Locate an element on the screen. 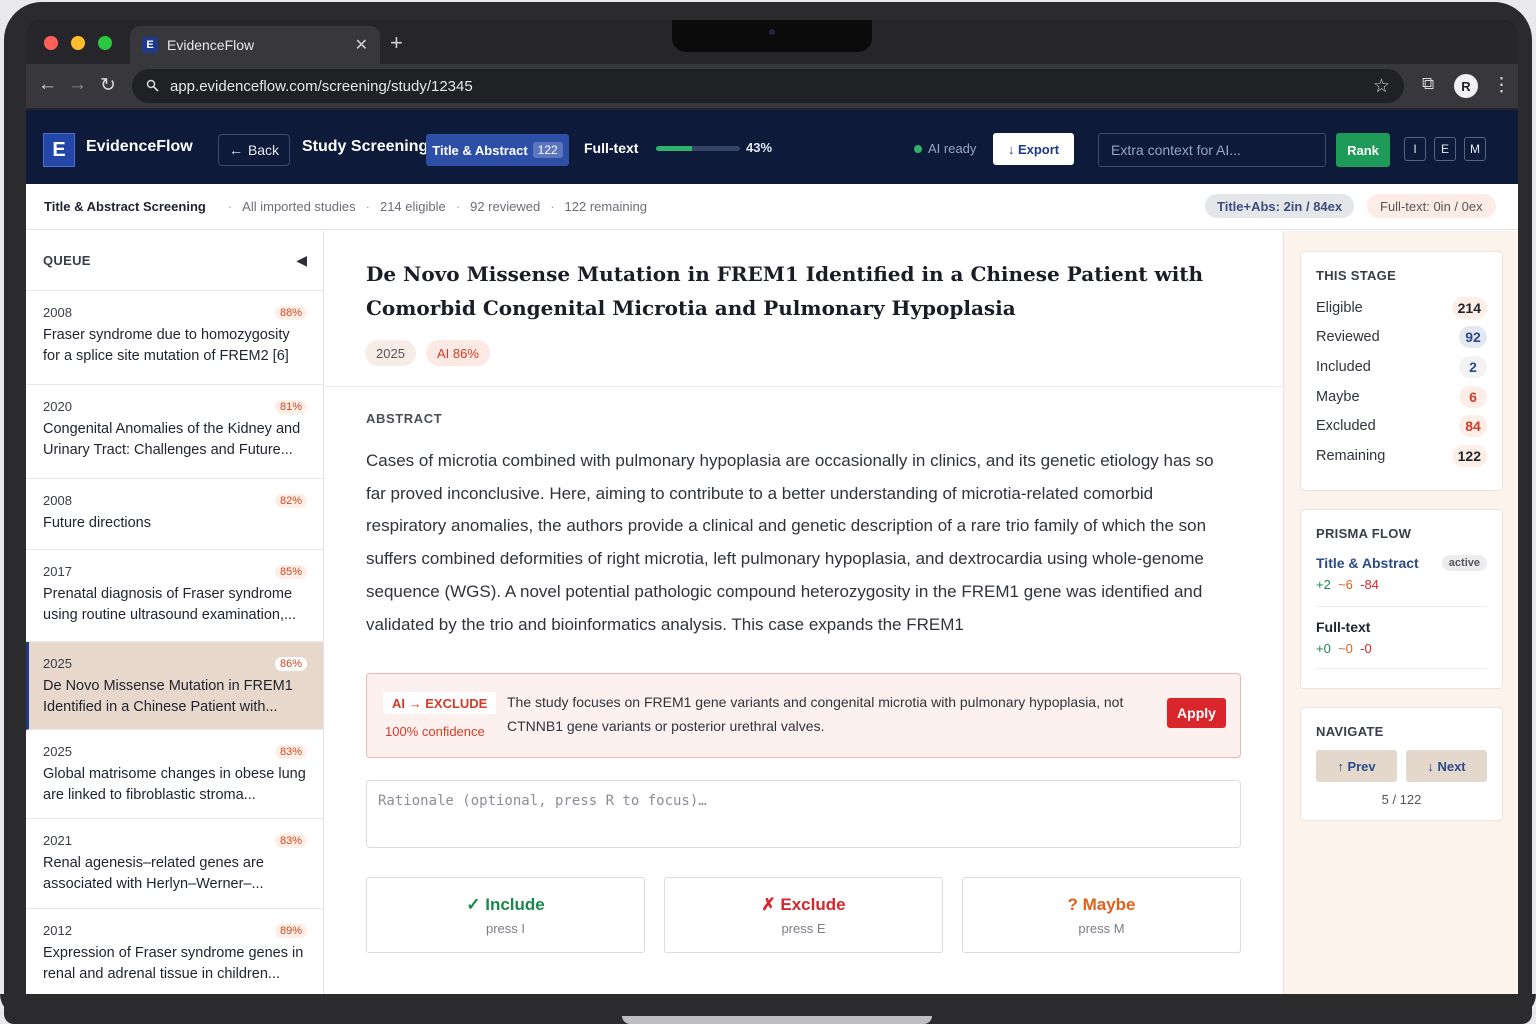  window-controls is located at coordinates (78, 43).